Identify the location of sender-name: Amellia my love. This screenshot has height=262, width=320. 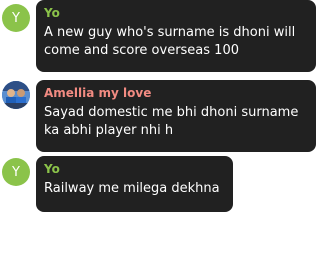
(175, 93).